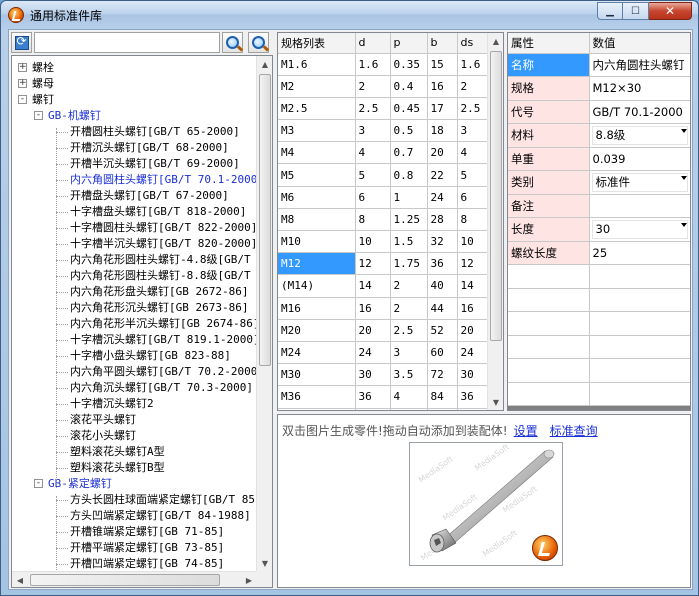  I want to click on spec-scroll-down-icon: ▼, so click(495, 402).